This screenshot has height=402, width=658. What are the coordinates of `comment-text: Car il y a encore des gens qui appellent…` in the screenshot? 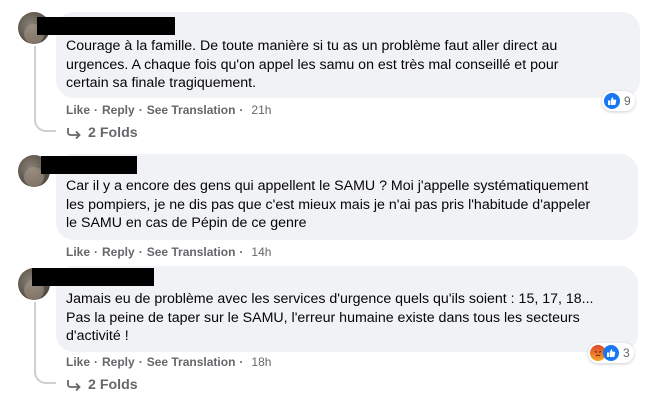 It's located at (328, 204).